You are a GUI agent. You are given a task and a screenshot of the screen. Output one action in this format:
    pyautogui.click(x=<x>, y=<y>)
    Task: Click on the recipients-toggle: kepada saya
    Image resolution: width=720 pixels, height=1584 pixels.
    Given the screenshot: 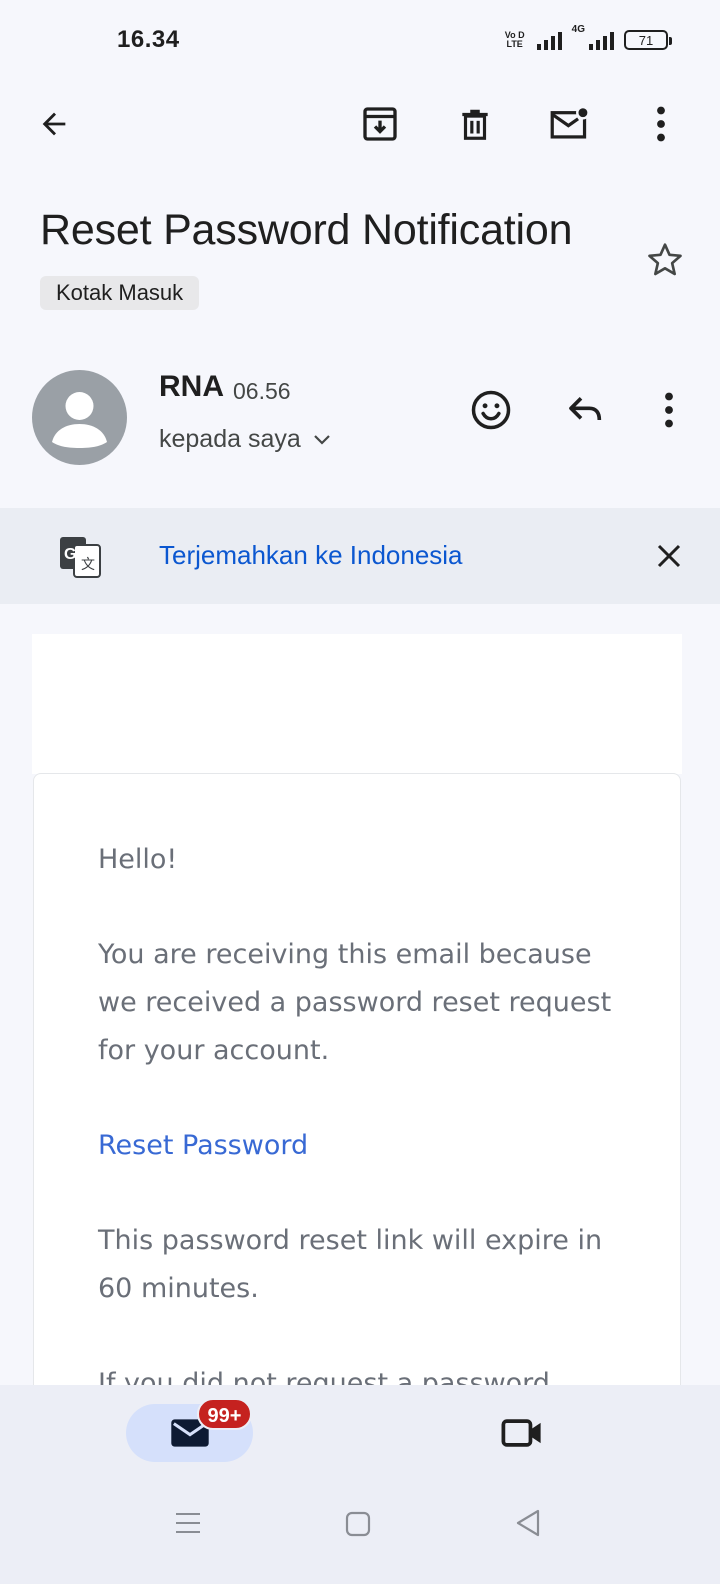 What is the action you would take?
    pyautogui.click(x=245, y=439)
    